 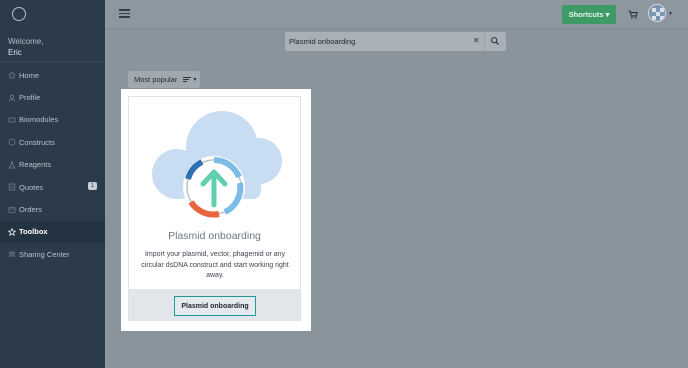 What do you see at coordinates (19, 14) in the screenshot?
I see `app-logo` at bounding box center [19, 14].